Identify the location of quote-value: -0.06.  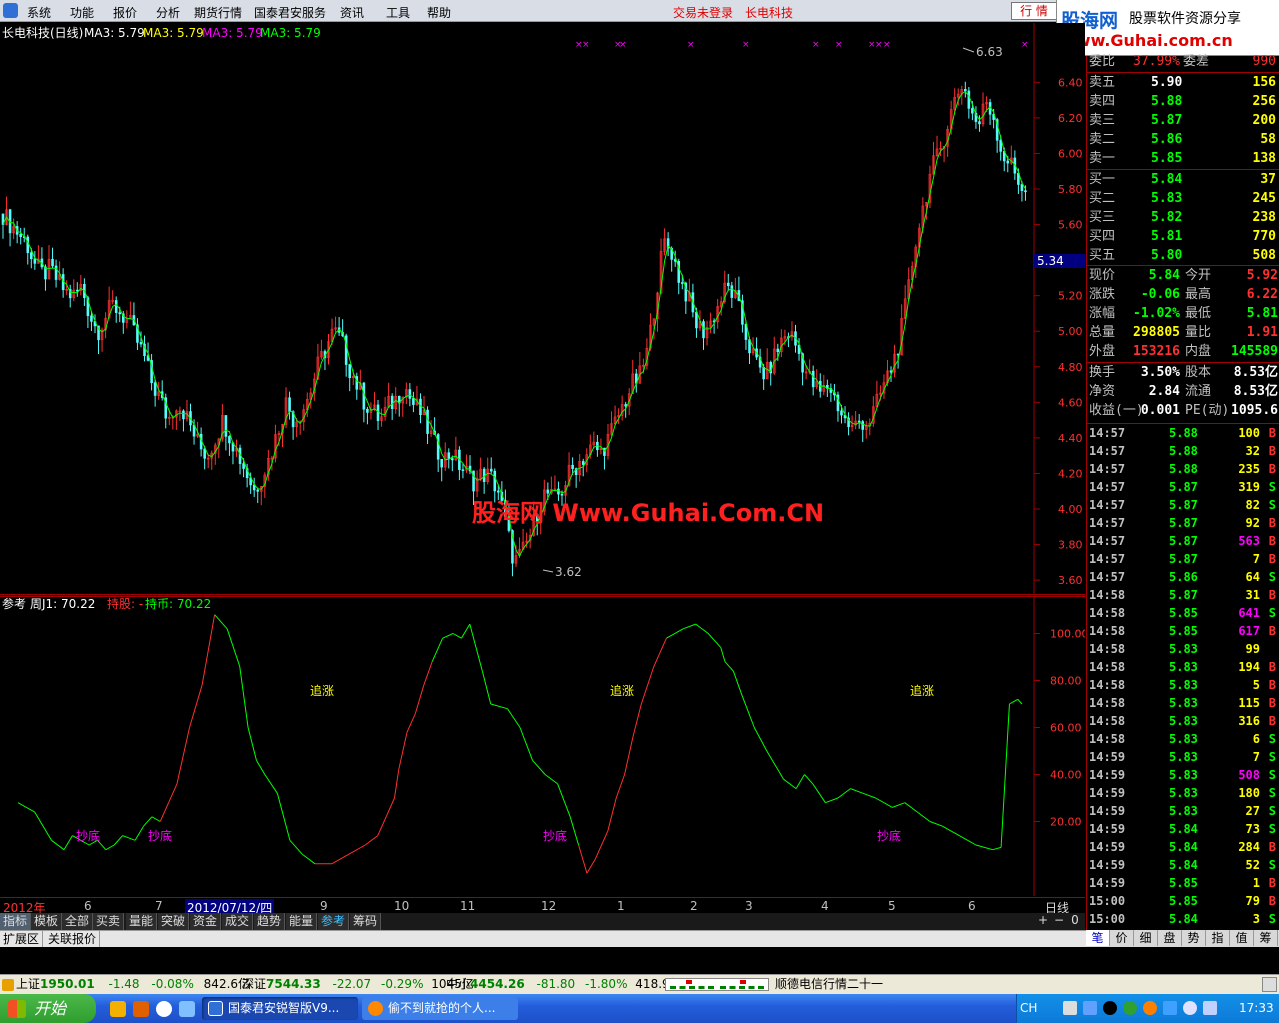
(1160, 294).